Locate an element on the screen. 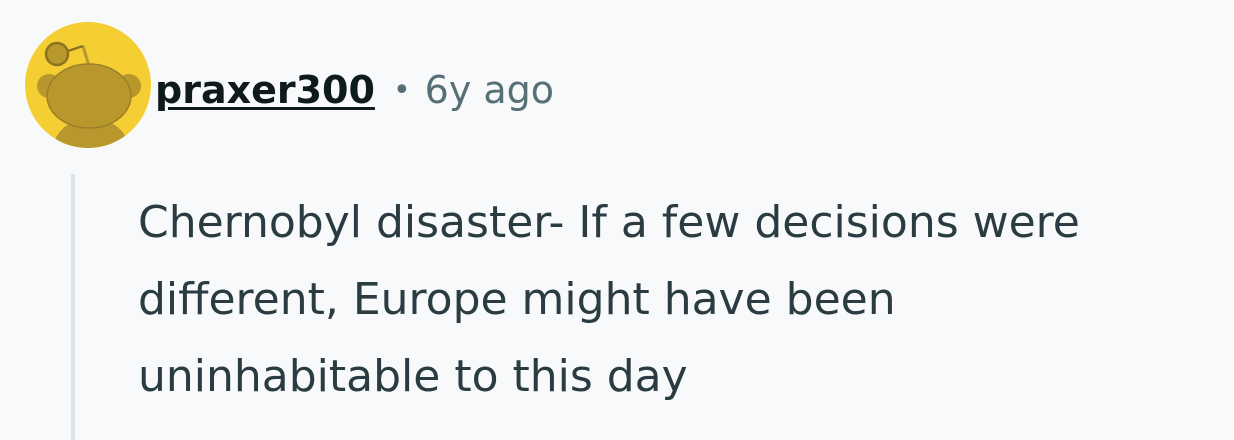 This screenshot has height=440, width=1234. thread-collapse-line is located at coordinates (73, 307).